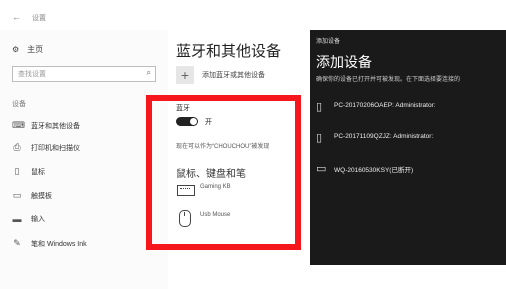 This screenshot has width=506, height=289. Describe the element at coordinates (388, 80) in the screenshot. I see `panel-description: 确保你的设备已打开并可被发现。在下面选择要连接的` at that location.